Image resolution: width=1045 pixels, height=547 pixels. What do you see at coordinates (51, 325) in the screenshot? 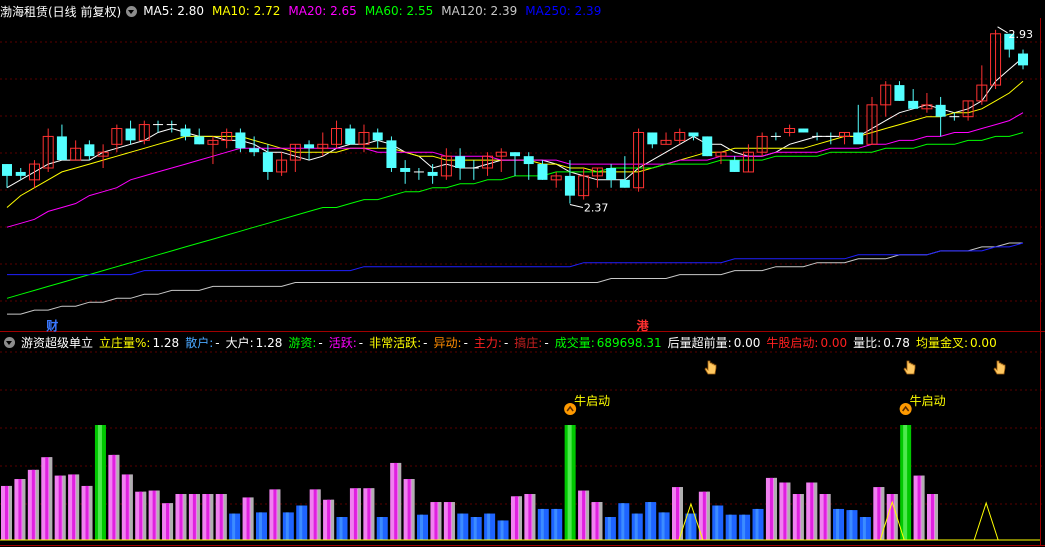
I see `event-marker: 财` at bounding box center [51, 325].